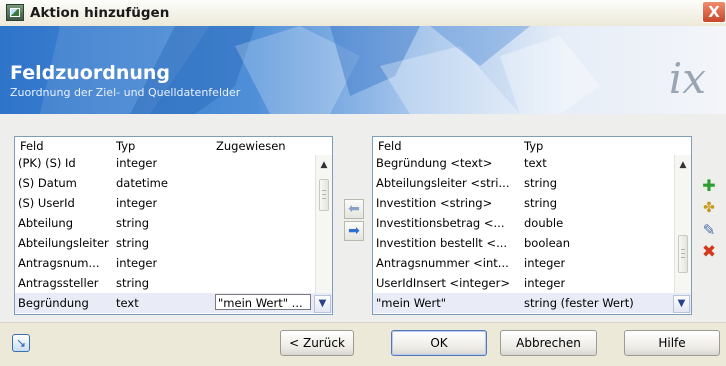 The image size is (726, 366). I want to click on cell-feld: Antragssteller, so click(58, 283).